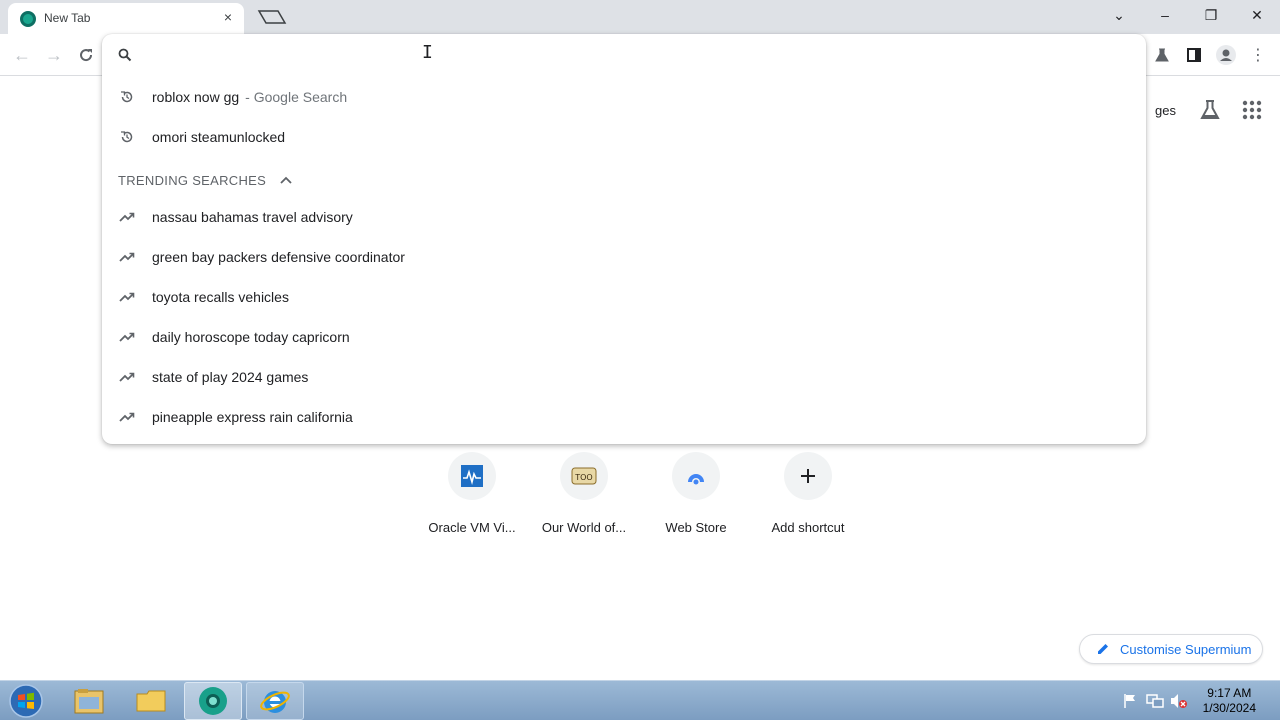  What do you see at coordinates (624, 257) in the screenshot?
I see `suggestion-trending: green bay packers defensive coordinator` at bounding box center [624, 257].